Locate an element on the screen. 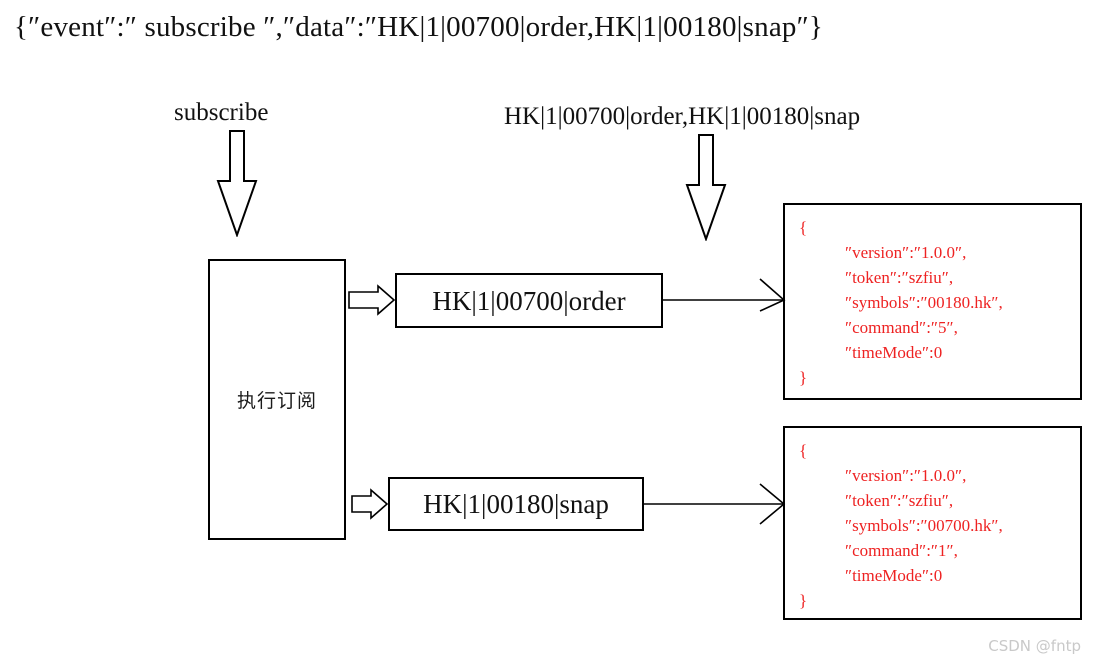 This screenshot has width=1097, height=667. callout-label-subscribe: subscribe is located at coordinates (221, 112).